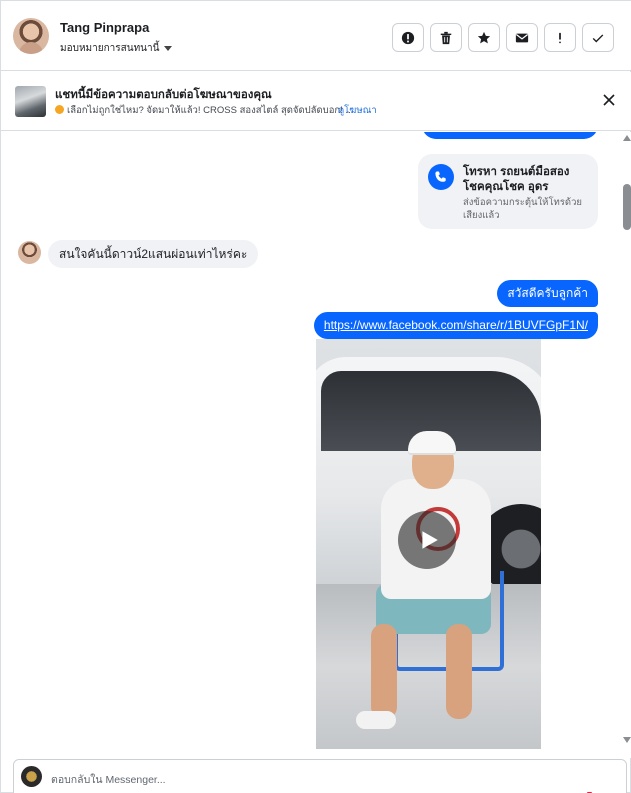  I want to click on phone-icon, so click(441, 177).